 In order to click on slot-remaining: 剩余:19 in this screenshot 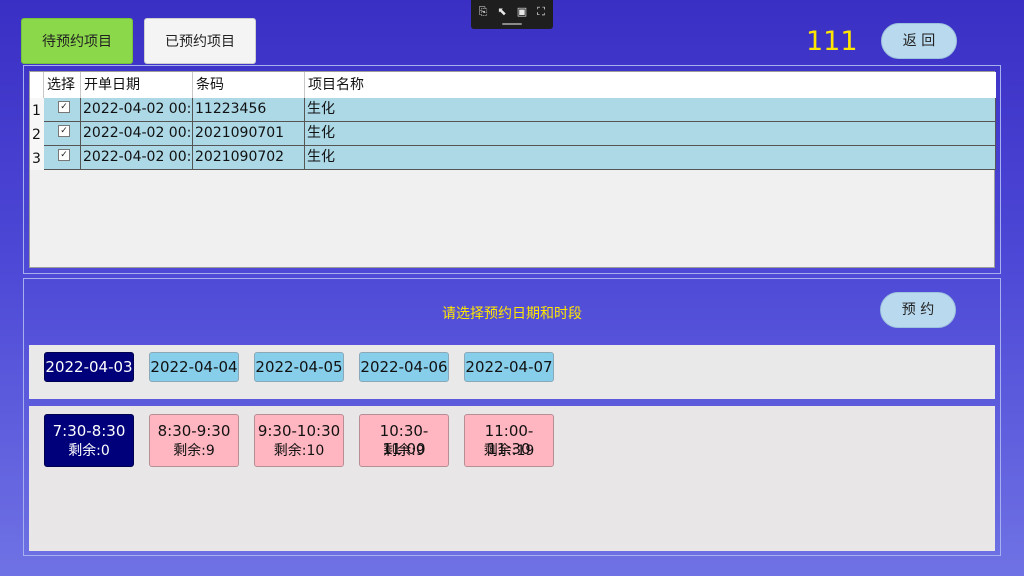, I will do `click(509, 451)`.